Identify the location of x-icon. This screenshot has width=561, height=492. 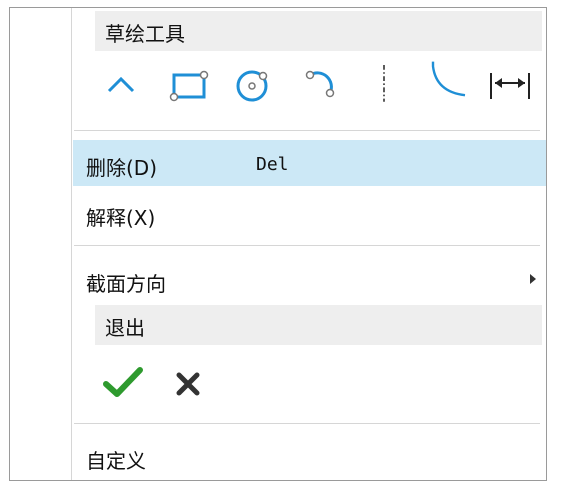
(189, 384).